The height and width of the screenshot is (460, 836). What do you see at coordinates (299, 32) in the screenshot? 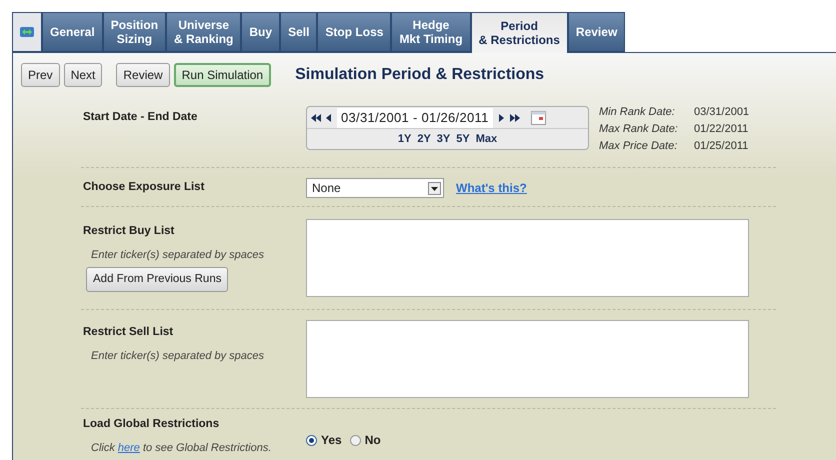
I see `tab: Sell` at bounding box center [299, 32].